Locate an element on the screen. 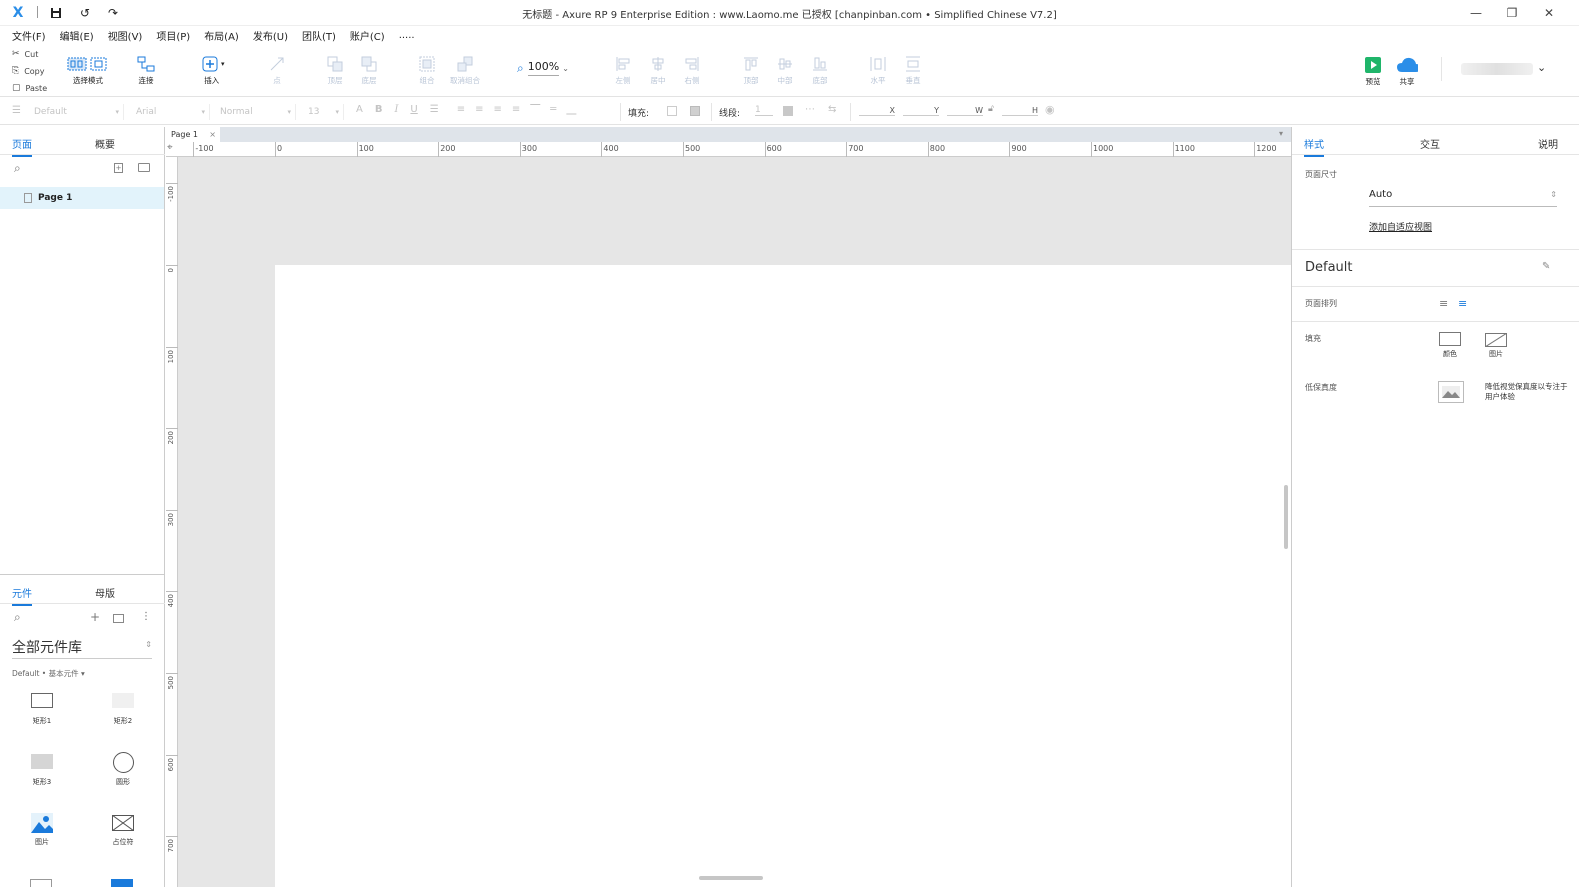 The width and height of the screenshot is (1579, 887). connect-button: 连接 is located at coordinates (146, 69).